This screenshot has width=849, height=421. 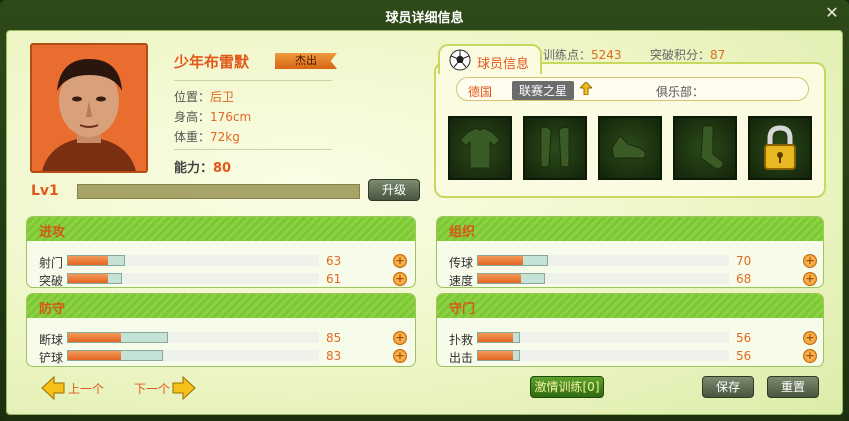 What do you see at coordinates (51, 358) in the screenshot?
I see `stat-label: 铲球` at bounding box center [51, 358].